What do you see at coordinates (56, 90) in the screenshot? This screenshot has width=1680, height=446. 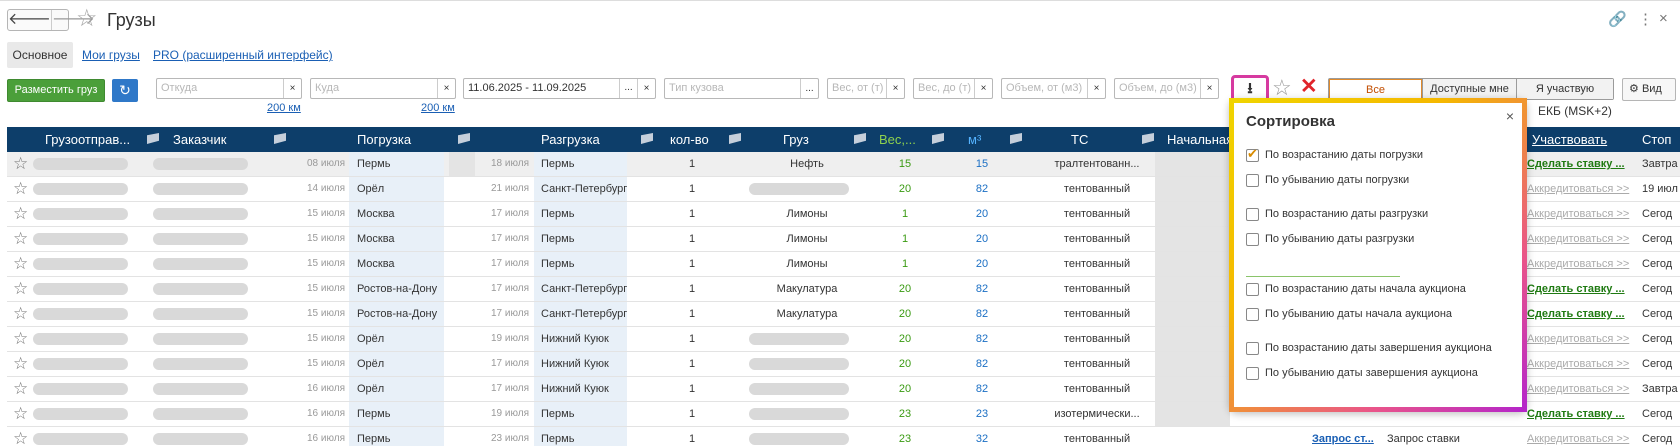 I see `place-cargo-button: Разместить груз` at bounding box center [56, 90].